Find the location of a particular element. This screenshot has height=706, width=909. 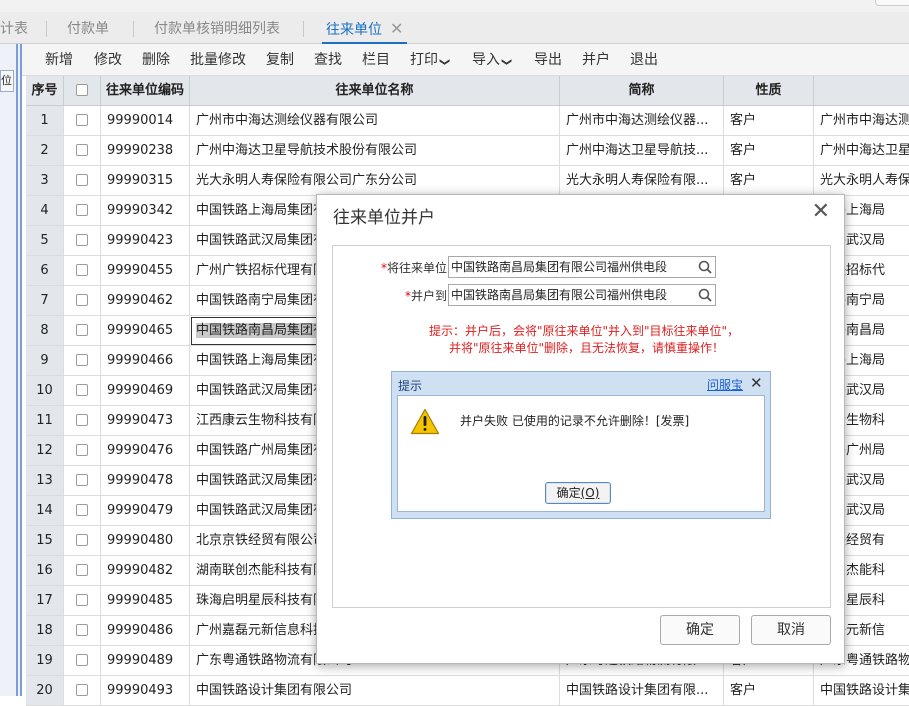

tab-partners: 往来单位 ✕ is located at coordinates (365, 28).